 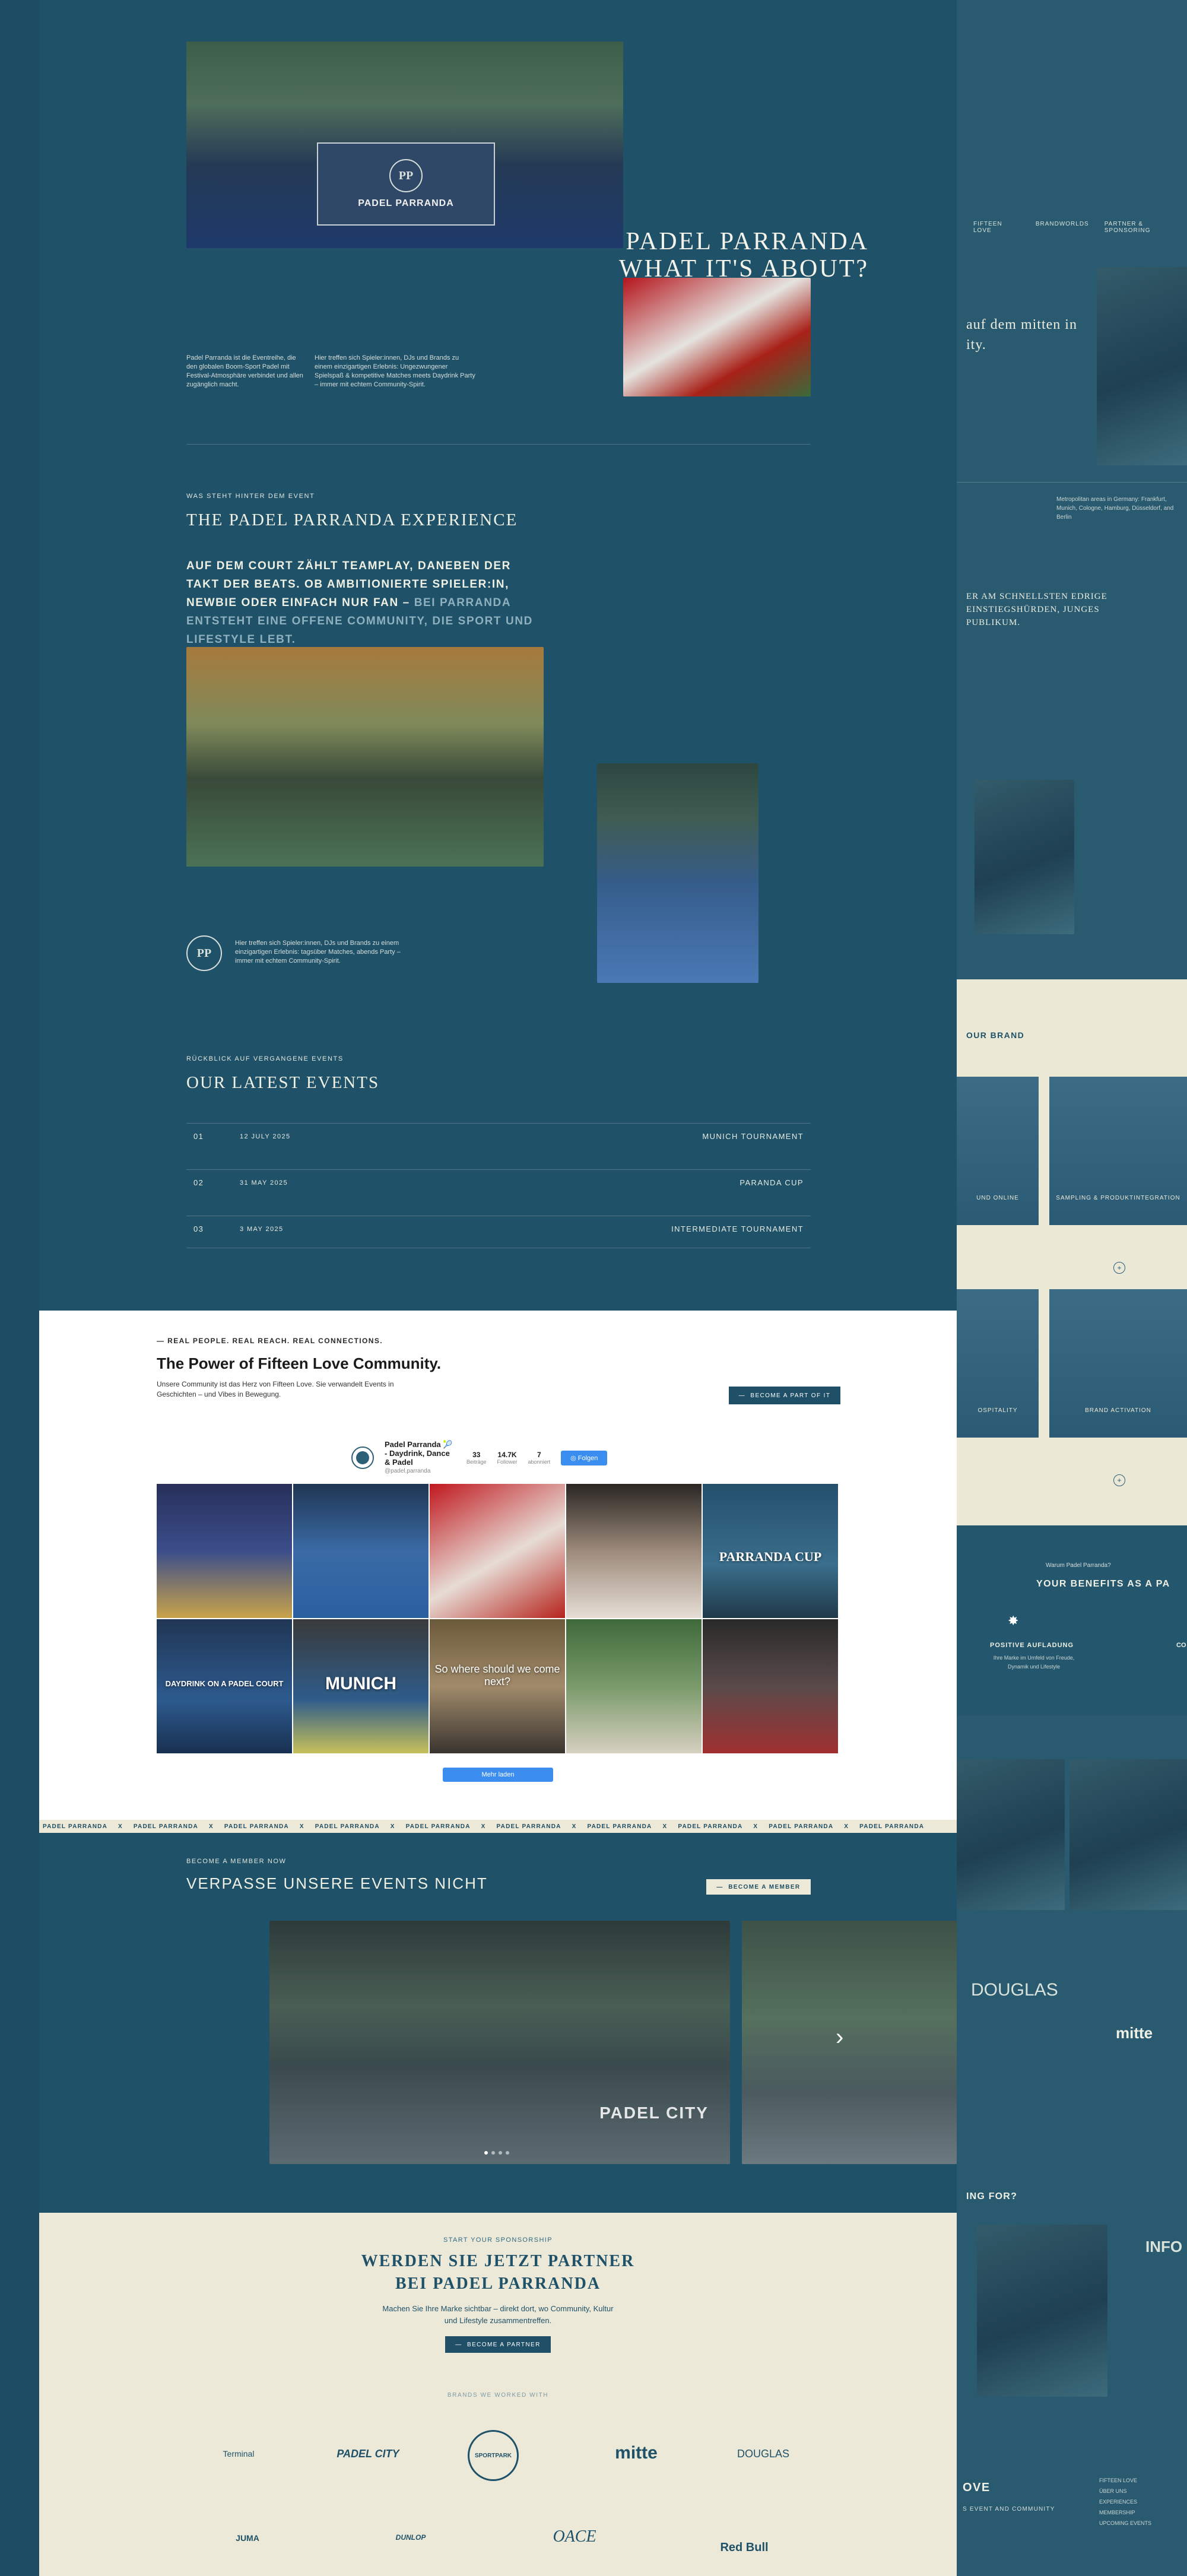 What do you see at coordinates (504, 2344) in the screenshot?
I see `become-partner-label: BECOME A PARTNER` at bounding box center [504, 2344].